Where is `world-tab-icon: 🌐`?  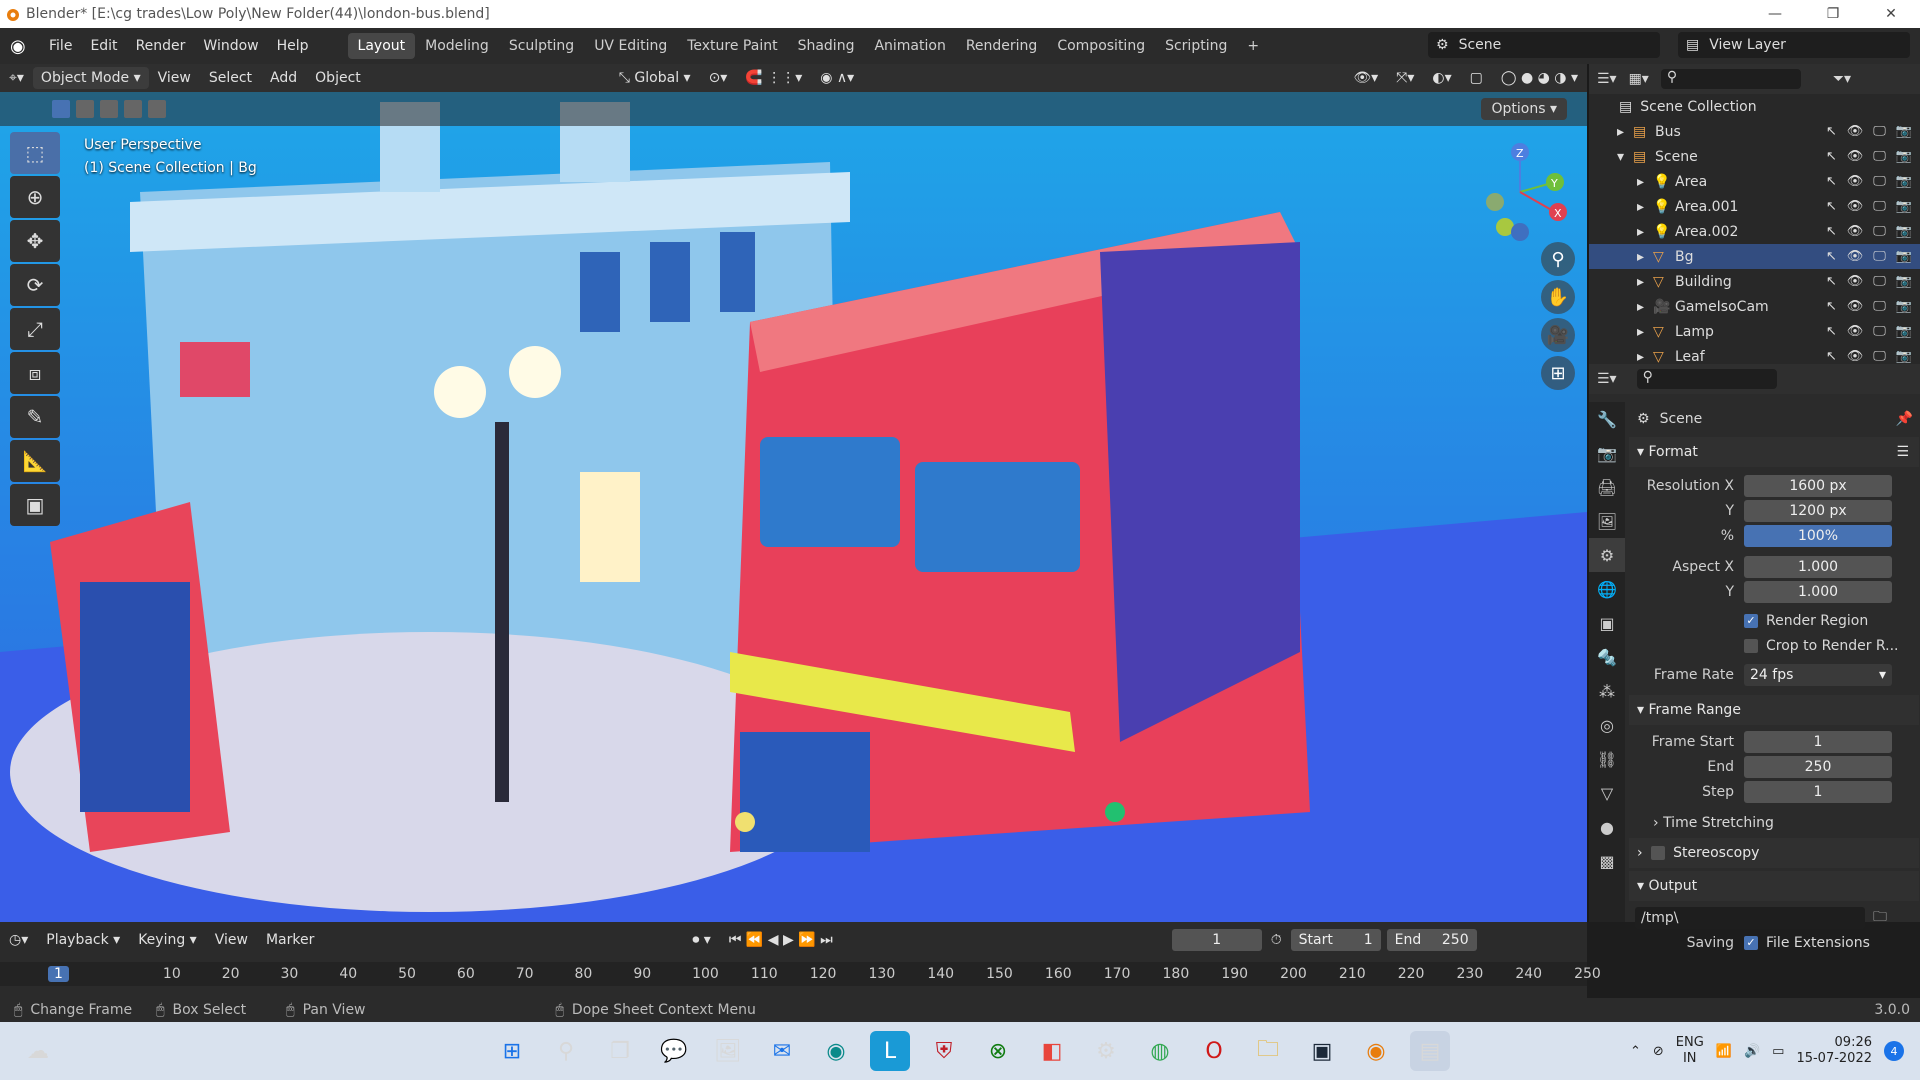
world-tab-icon: 🌐 is located at coordinates (1607, 589).